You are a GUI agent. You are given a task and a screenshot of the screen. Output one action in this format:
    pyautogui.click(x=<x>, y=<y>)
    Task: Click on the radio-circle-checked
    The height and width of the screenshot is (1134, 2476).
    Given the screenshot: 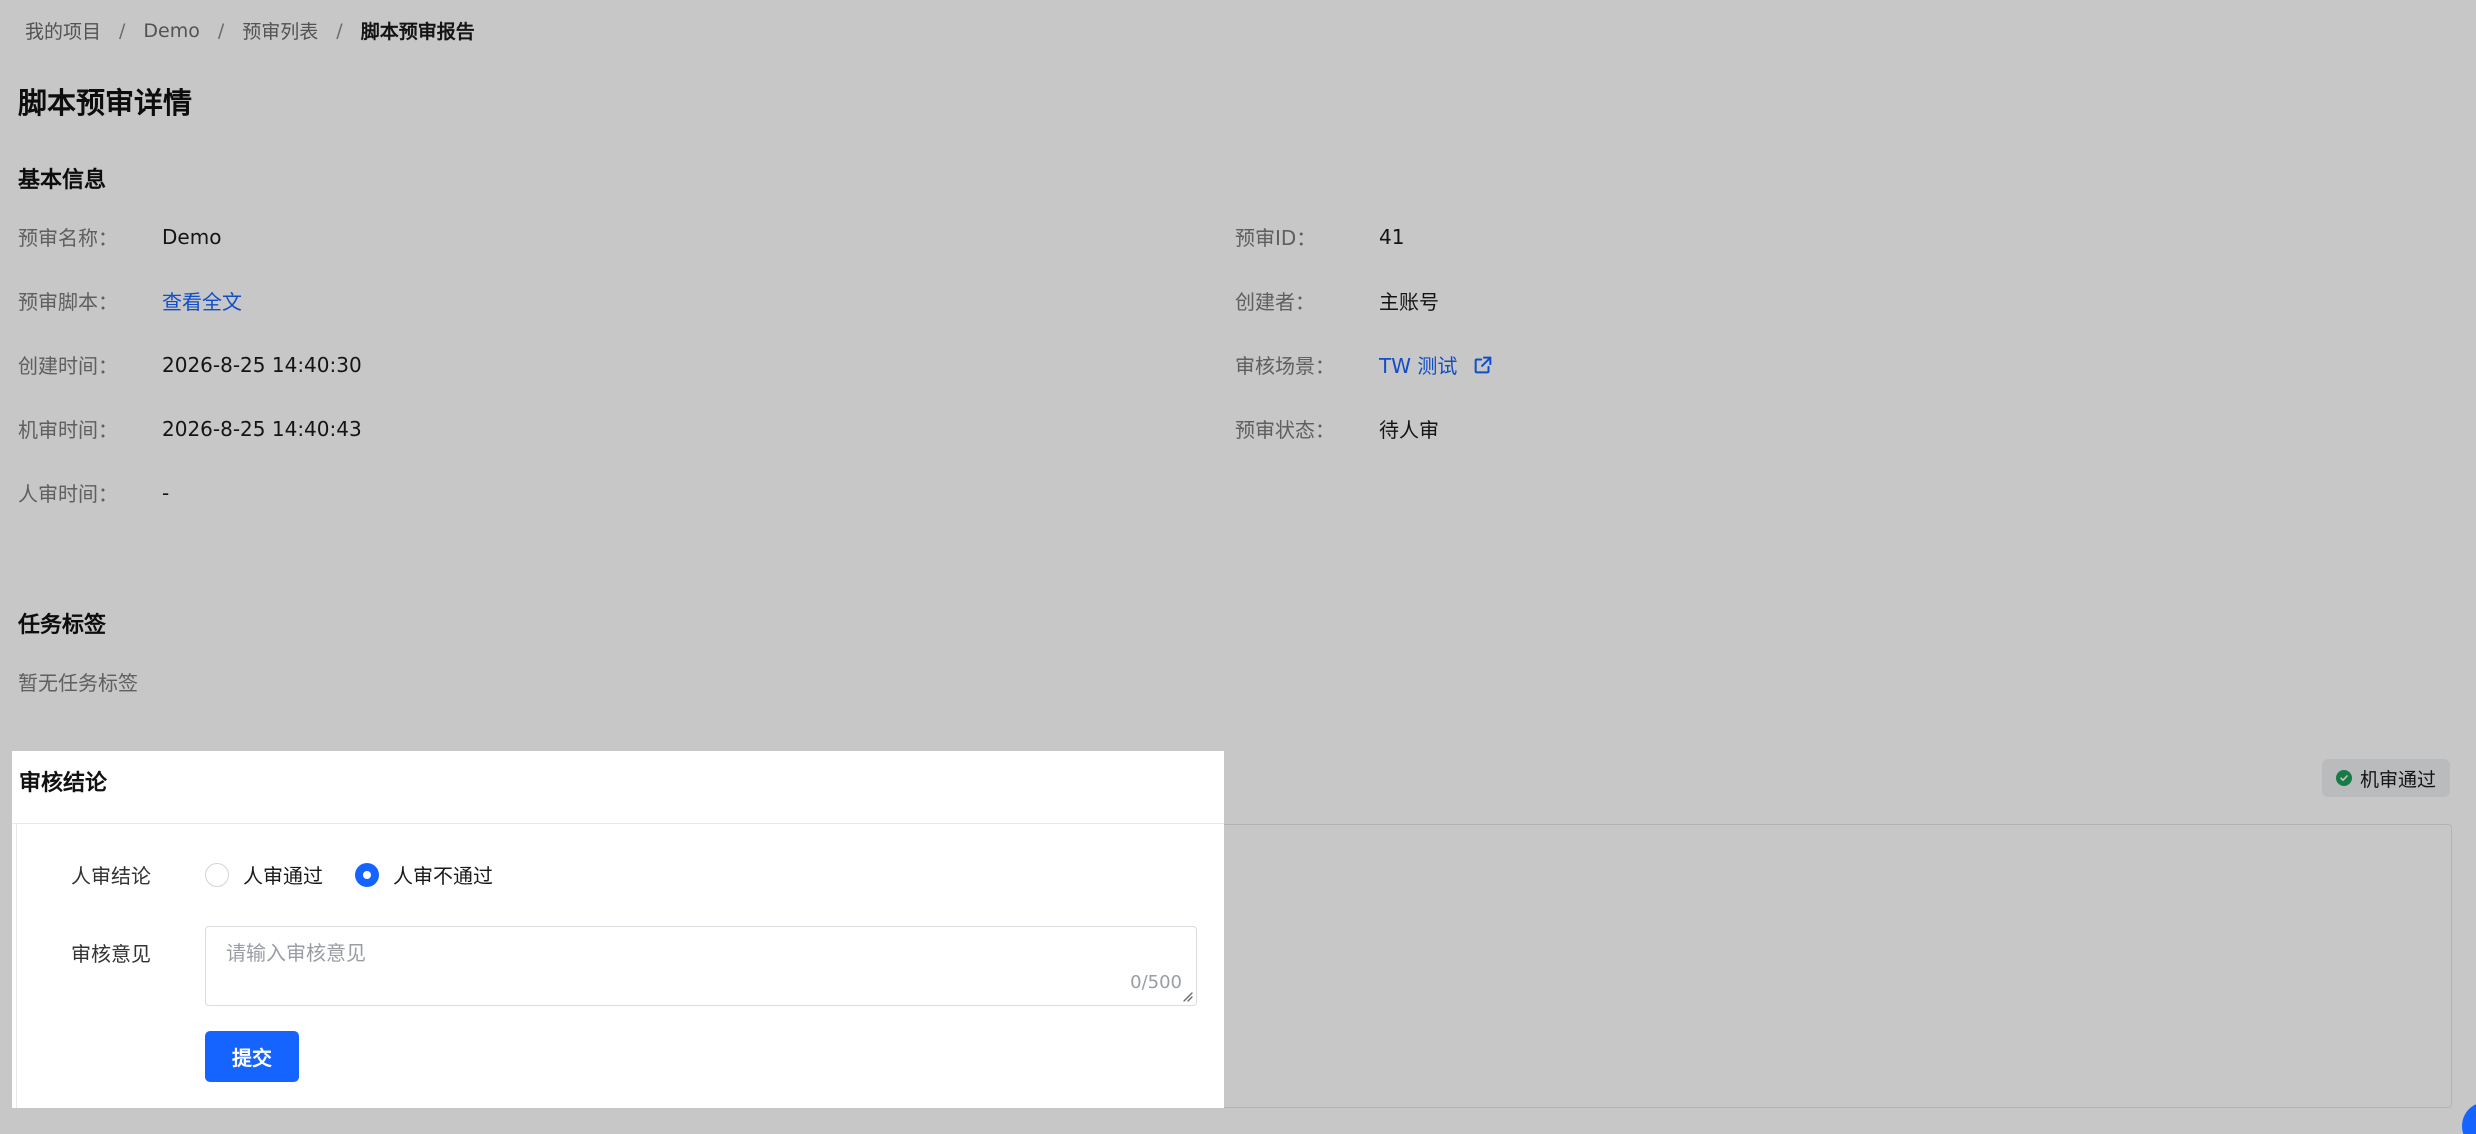 What is the action you would take?
    pyautogui.click(x=367, y=874)
    